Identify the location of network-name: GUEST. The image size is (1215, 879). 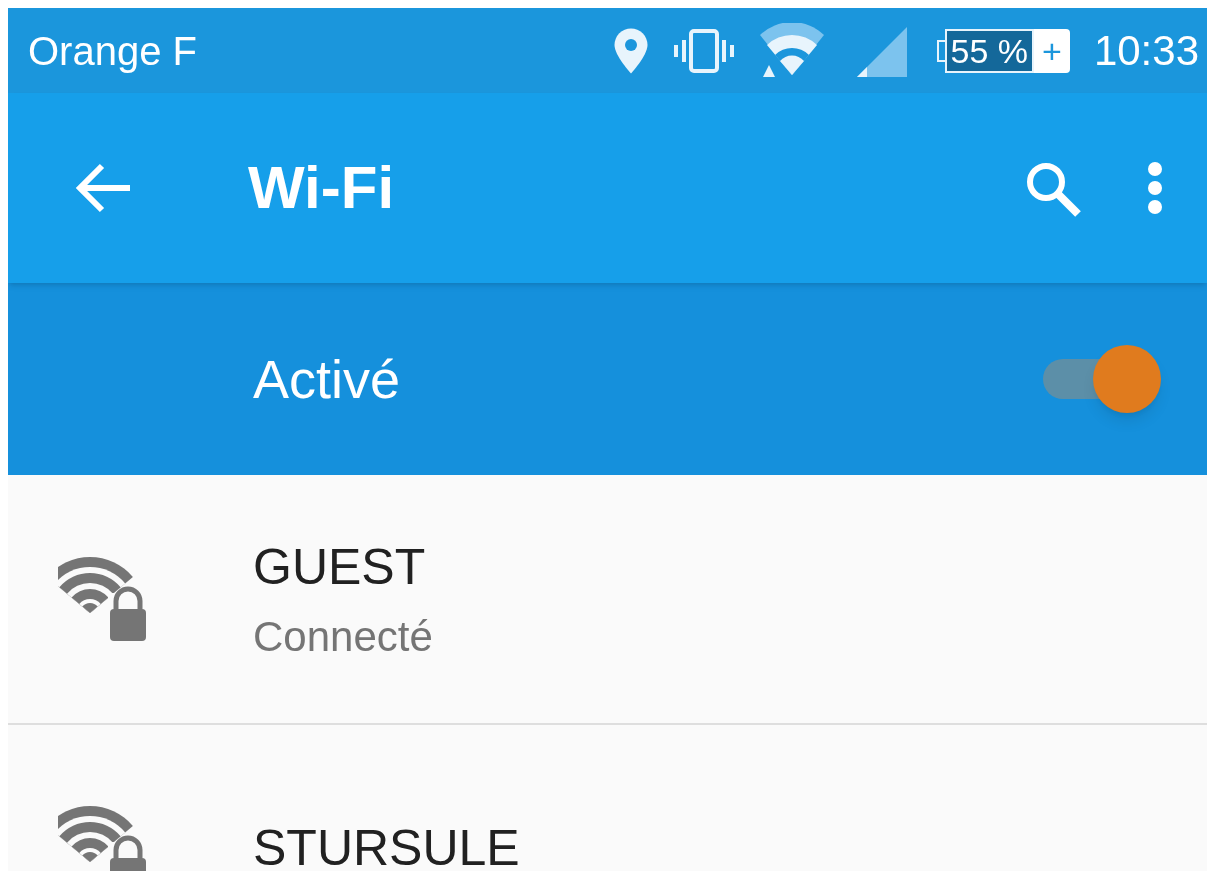
(340, 567).